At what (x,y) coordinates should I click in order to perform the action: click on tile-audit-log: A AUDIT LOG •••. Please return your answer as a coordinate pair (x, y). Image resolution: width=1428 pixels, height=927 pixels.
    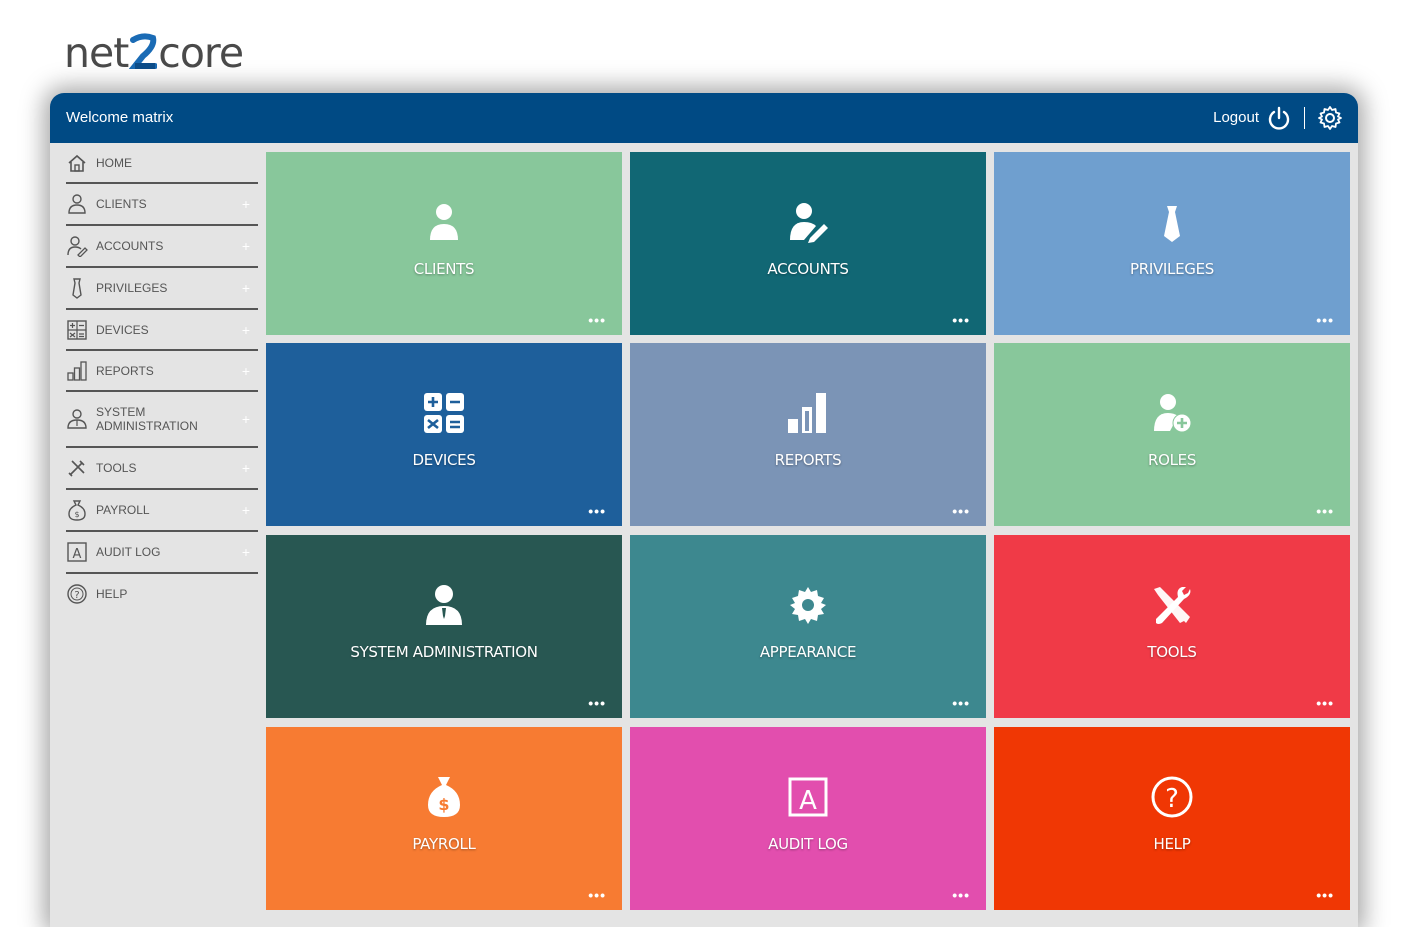
    Looking at the image, I should click on (808, 818).